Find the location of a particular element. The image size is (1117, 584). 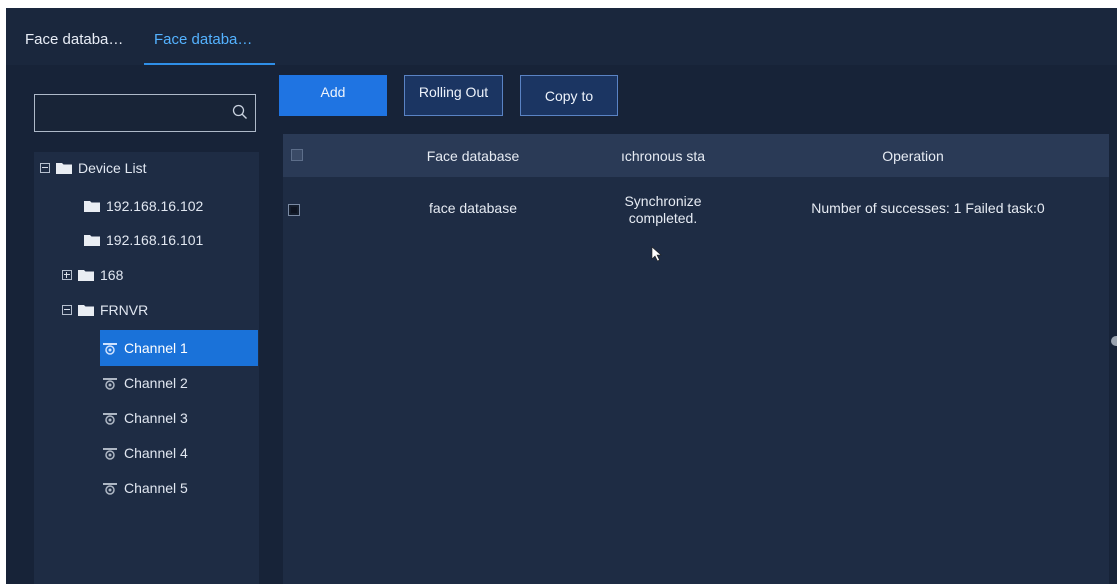

expand-icon is located at coordinates (67, 275).